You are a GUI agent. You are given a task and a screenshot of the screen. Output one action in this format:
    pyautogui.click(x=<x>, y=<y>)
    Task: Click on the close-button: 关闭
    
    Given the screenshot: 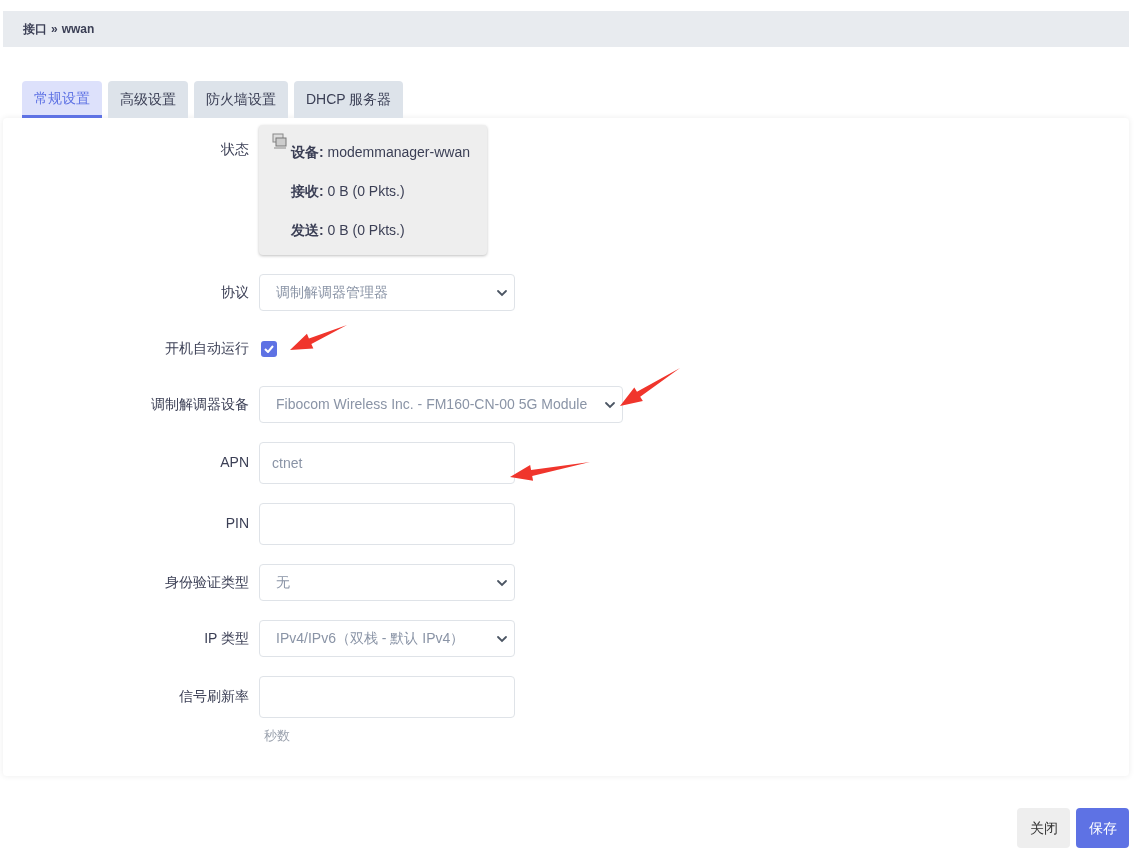 What is the action you would take?
    pyautogui.click(x=1043, y=828)
    